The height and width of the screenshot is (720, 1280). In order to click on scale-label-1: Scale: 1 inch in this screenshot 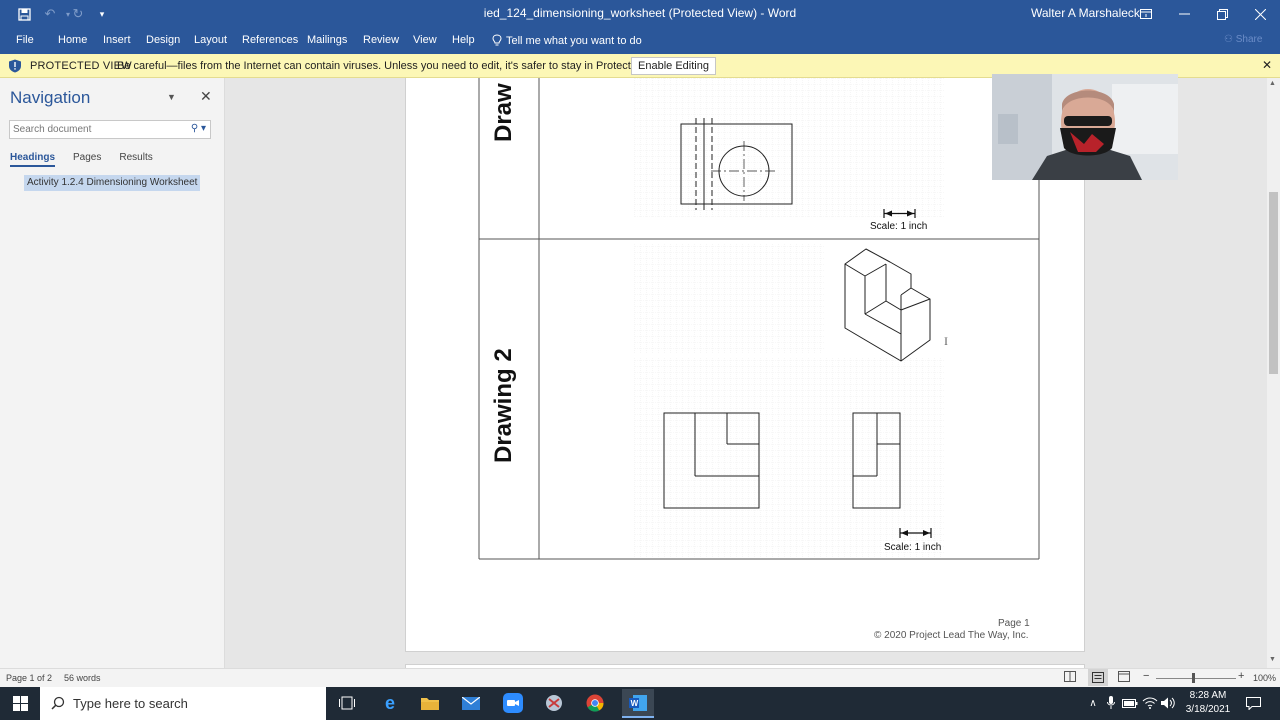, I will do `click(898, 226)`.